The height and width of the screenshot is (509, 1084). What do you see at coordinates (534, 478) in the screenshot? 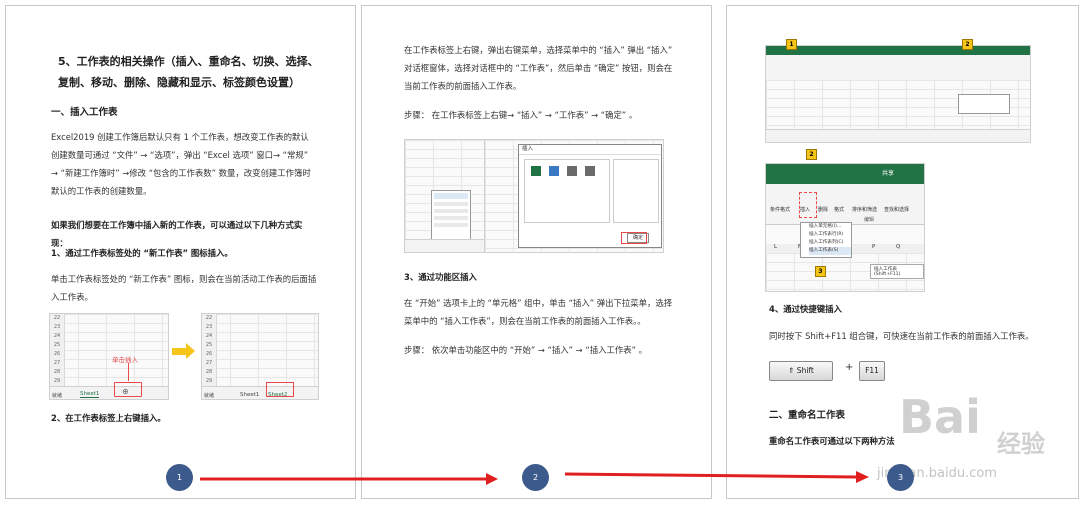
I see `flow-arrows` at bounding box center [534, 478].